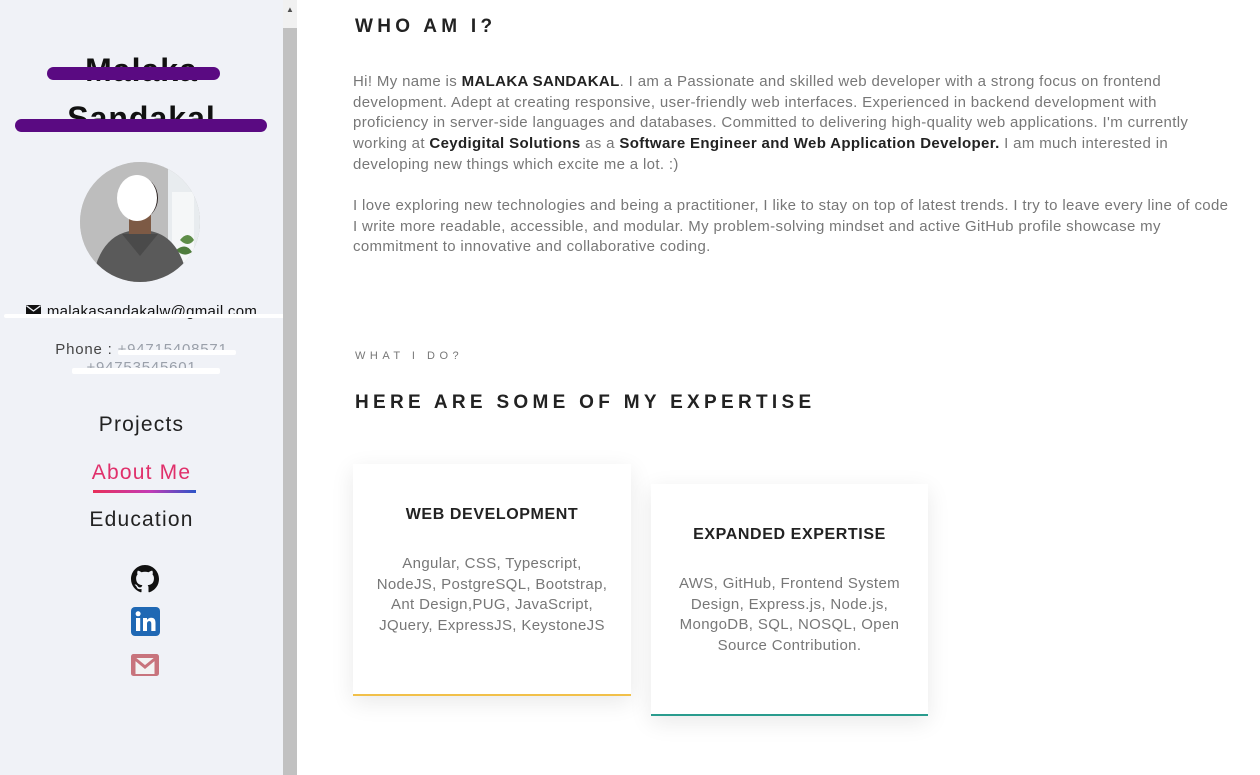  I want to click on linkedin-link, so click(145, 624).